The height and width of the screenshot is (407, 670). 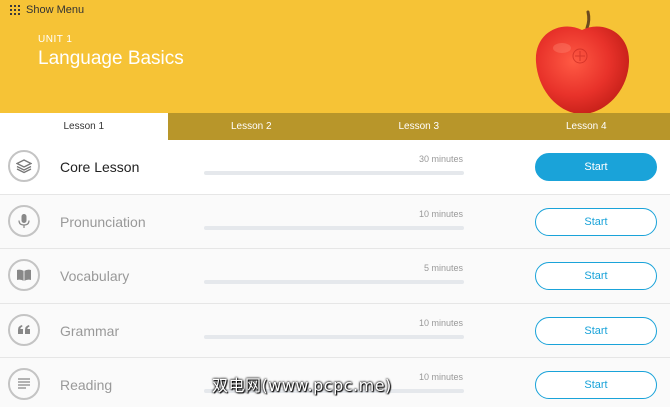 I want to click on microphone-icon, so click(x=24, y=220).